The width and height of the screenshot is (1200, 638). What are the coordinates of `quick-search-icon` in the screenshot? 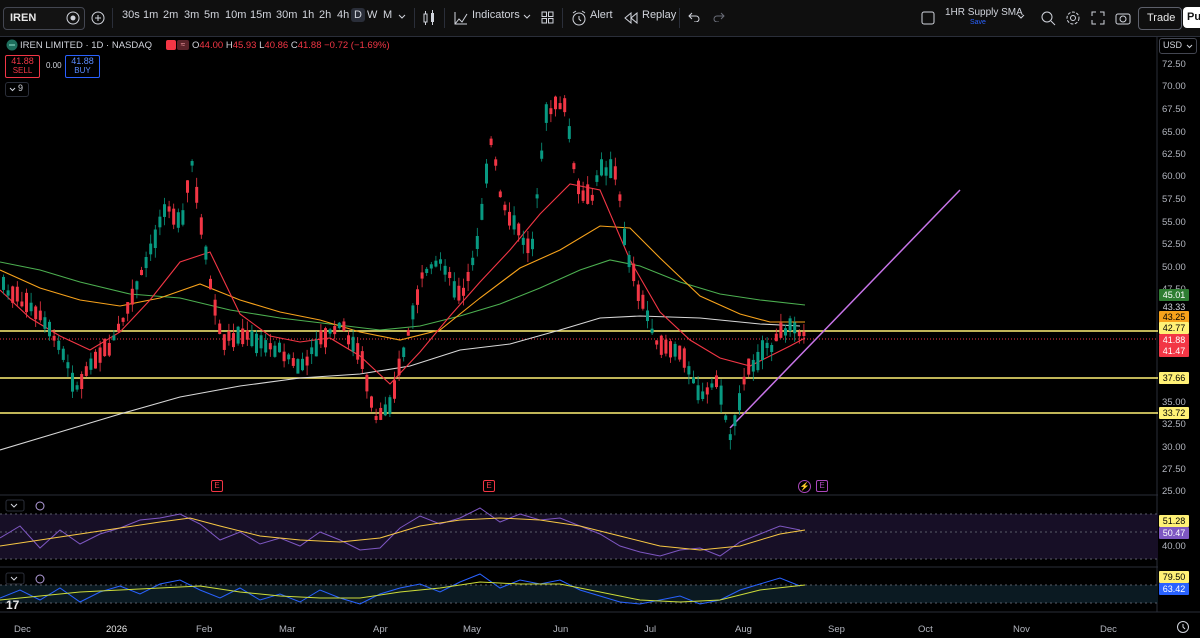 It's located at (1048, 18).